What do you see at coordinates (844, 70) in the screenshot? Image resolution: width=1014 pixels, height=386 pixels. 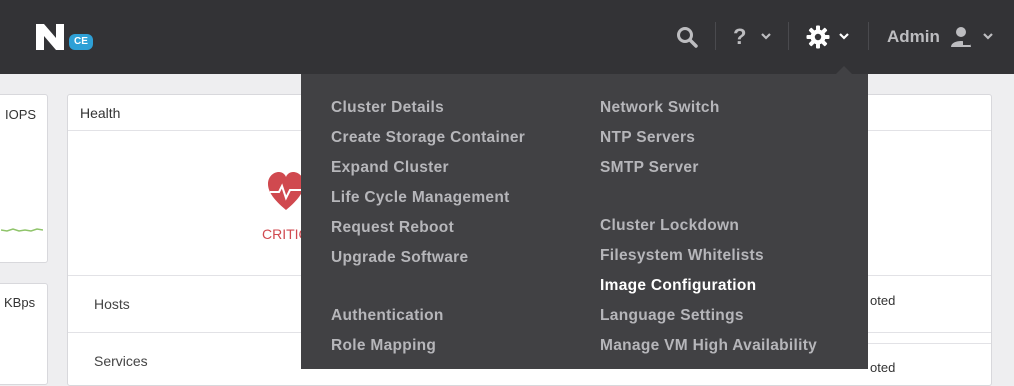 I see `menu-pointer` at bounding box center [844, 70].